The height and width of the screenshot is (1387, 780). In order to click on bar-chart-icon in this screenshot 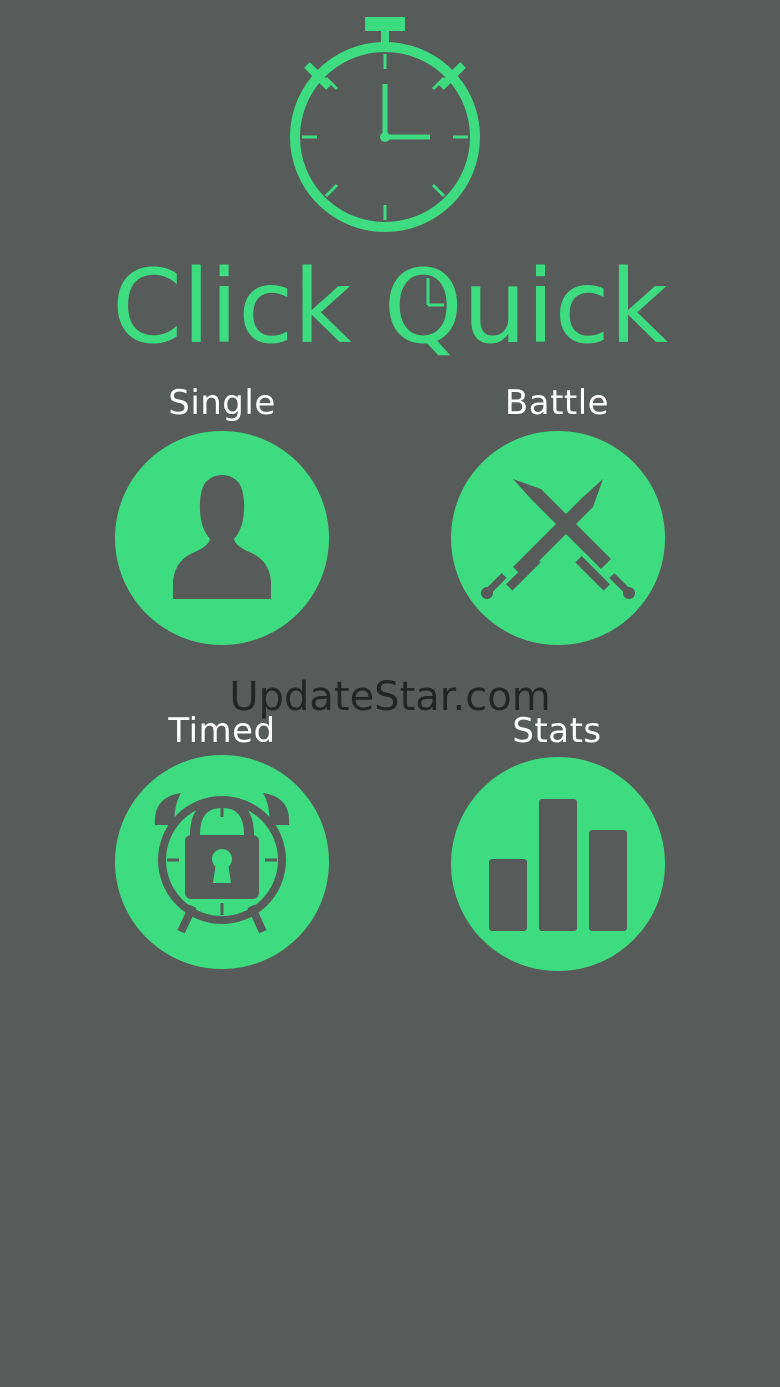, I will do `click(558, 865)`.